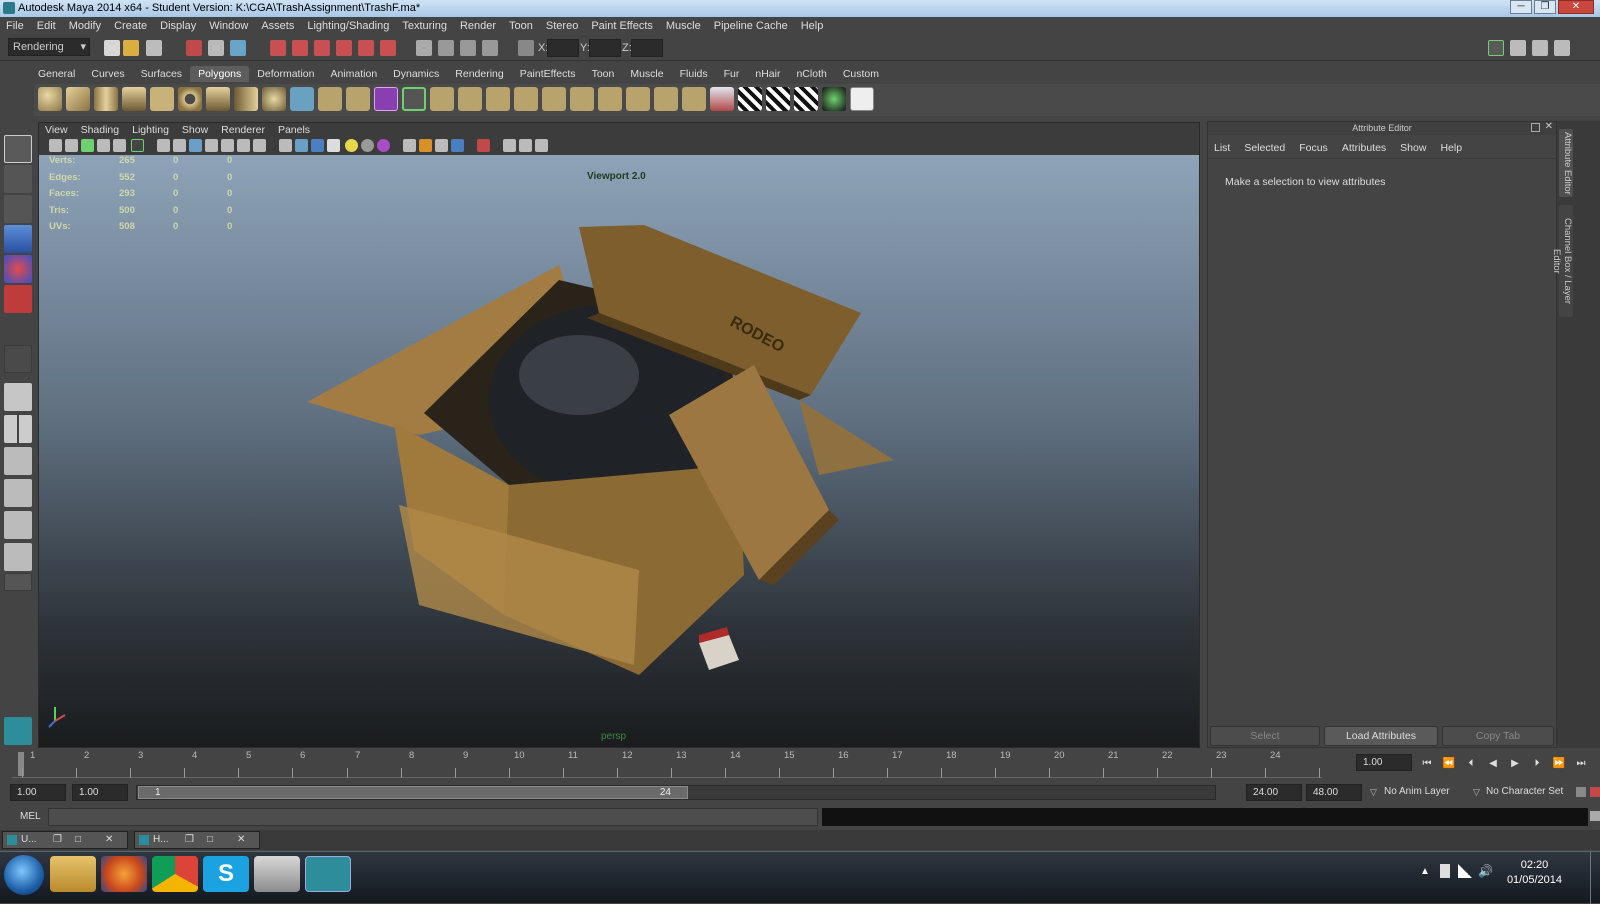 This screenshot has height=904, width=1600. I want to click on shelf-tab-rendering: Rendering, so click(479, 74).